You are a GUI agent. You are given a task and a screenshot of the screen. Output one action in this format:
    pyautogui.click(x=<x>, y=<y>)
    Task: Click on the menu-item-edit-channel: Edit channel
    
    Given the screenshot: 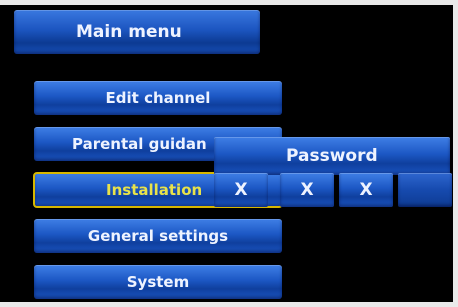 What is the action you would take?
    pyautogui.click(x=158, y=98)
    